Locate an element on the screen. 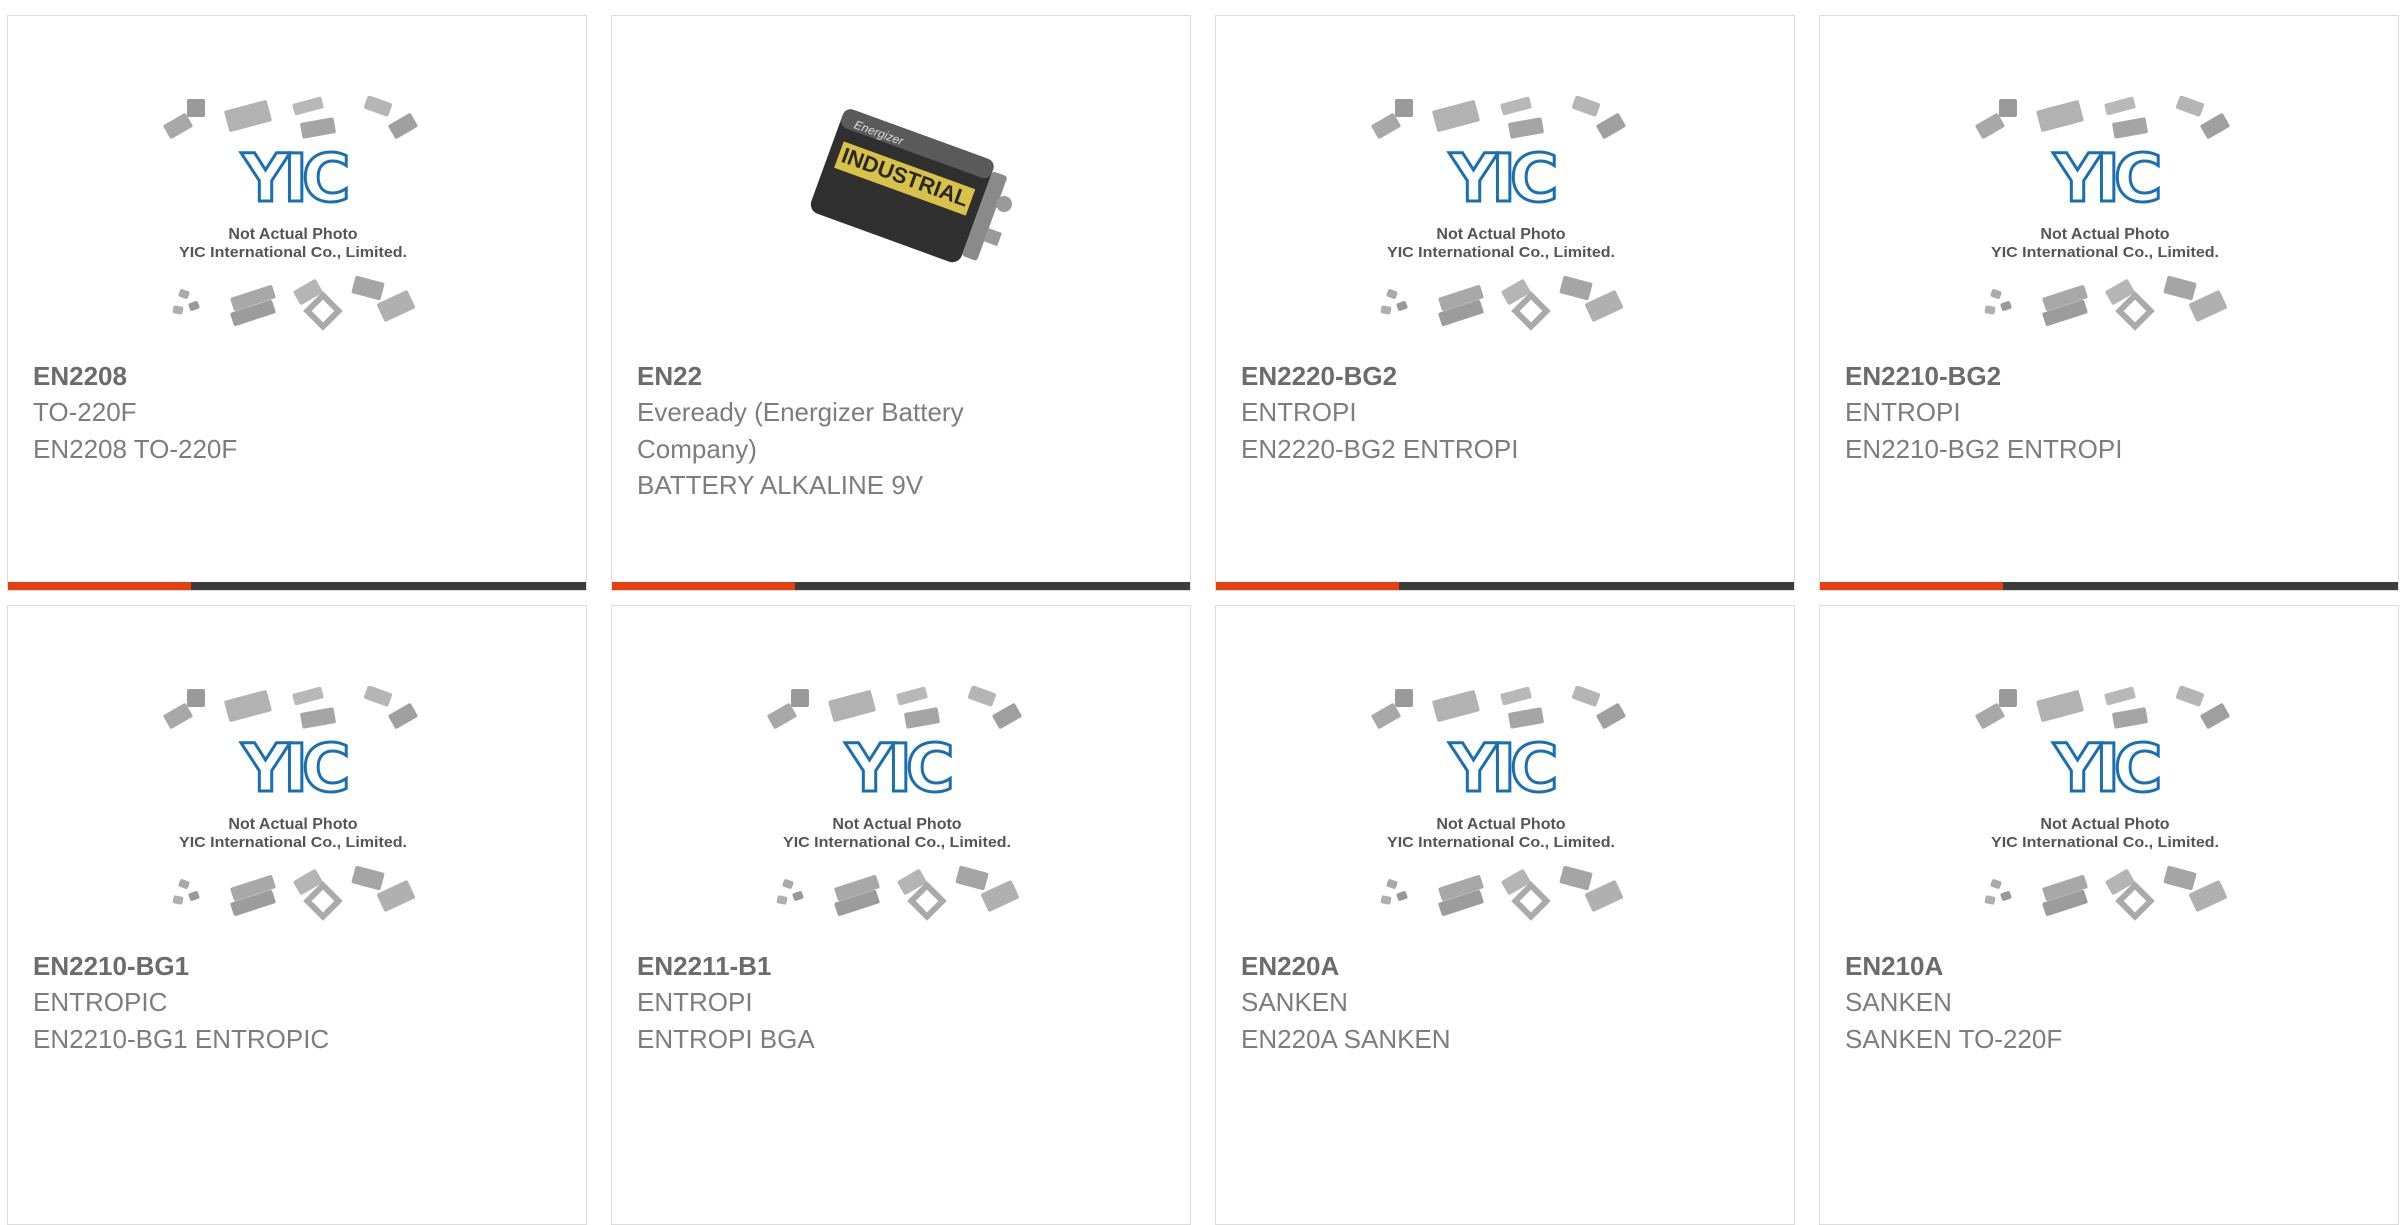  product-title: EN2220-BG2 is located at coordinates (1319, 376).